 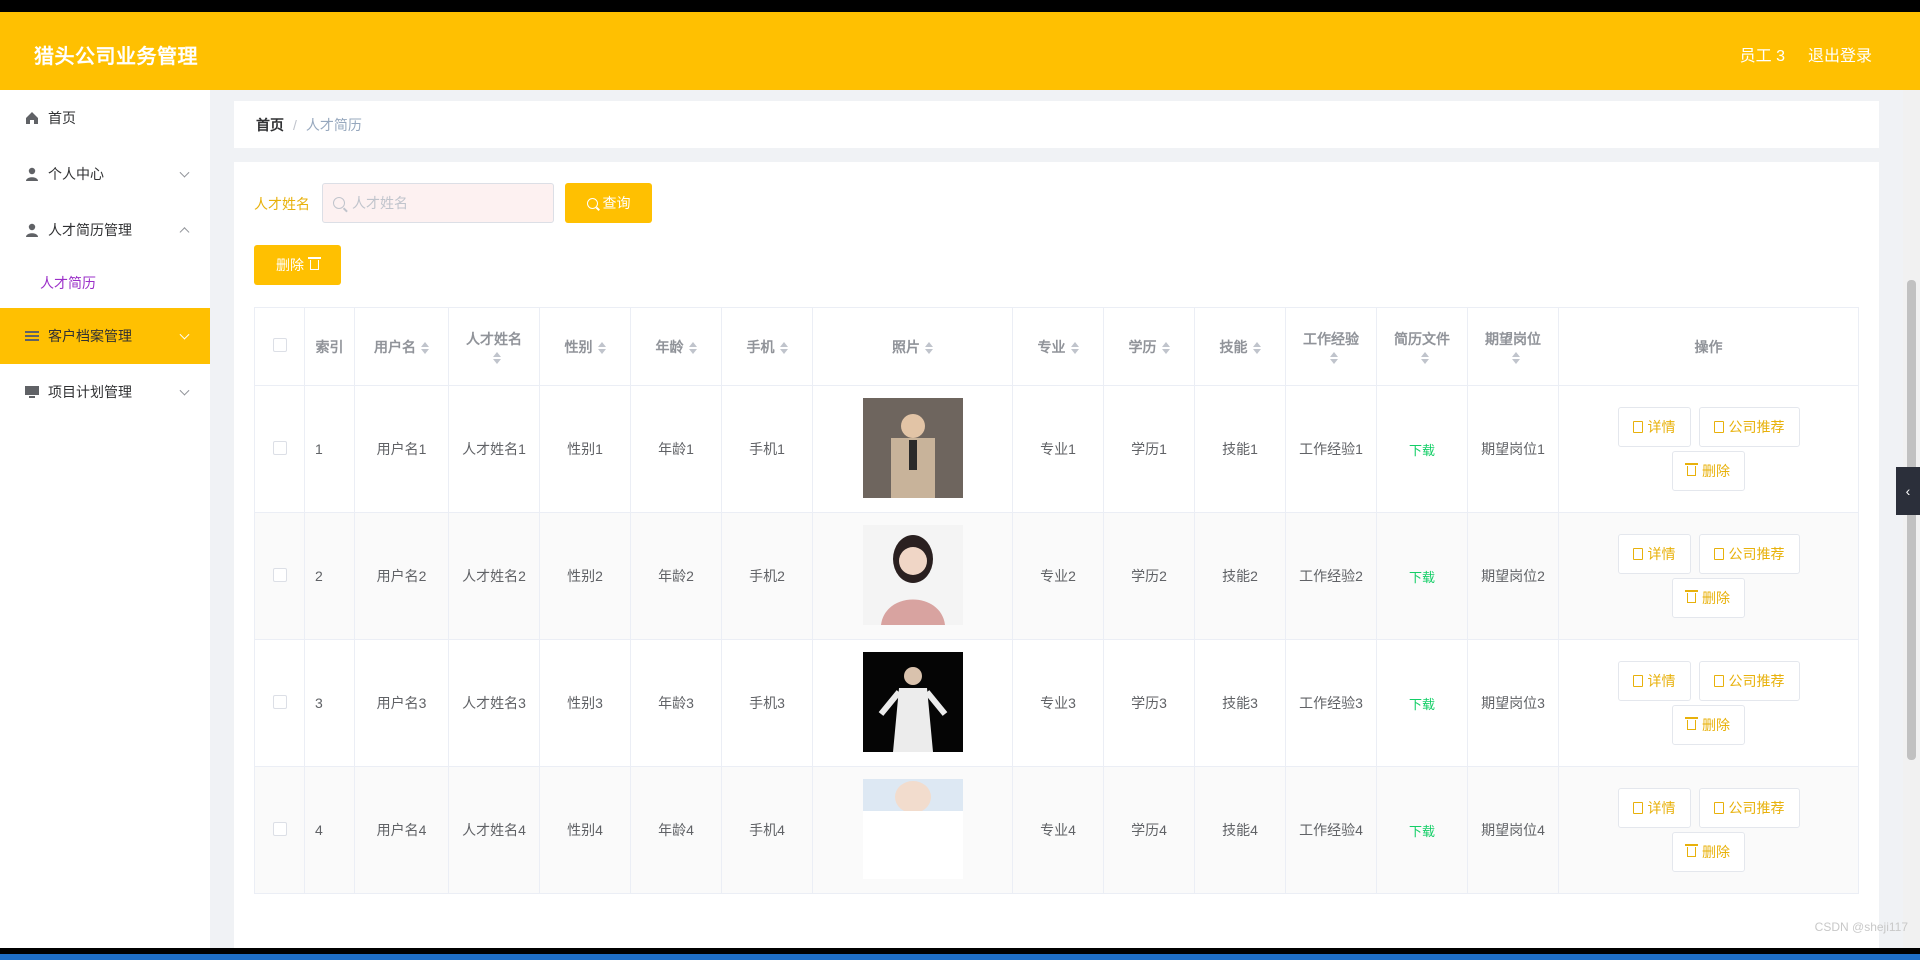 What do you see at coordinates (105, 283) in the screenshot?
I see `sidebar-subitem-resume: 人才简历` at bounding box center [105, 283].